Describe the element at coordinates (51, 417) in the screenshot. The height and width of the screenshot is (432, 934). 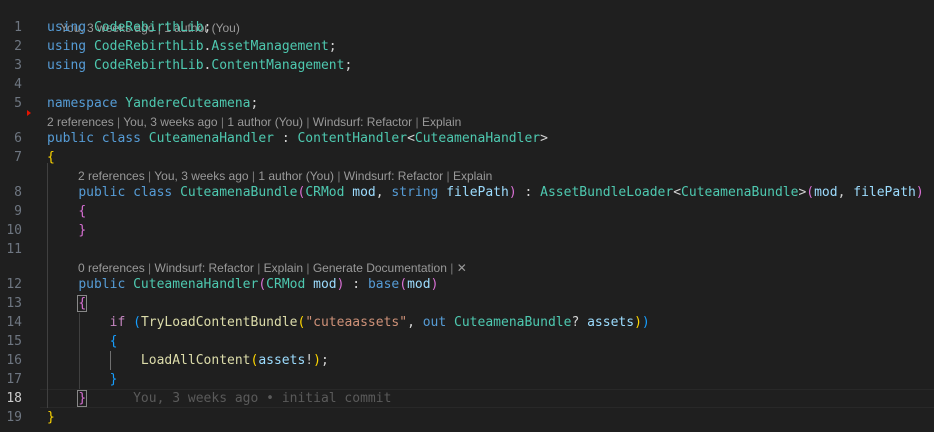
I see `code-line-19: }` at that location.